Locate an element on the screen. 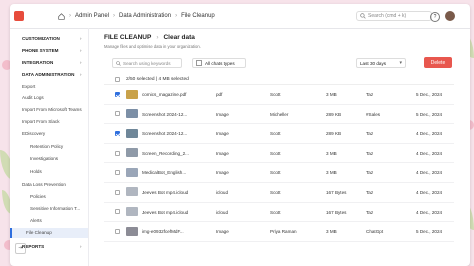  sidebar-item-holds: Holds is located at coordinates (36, 171).